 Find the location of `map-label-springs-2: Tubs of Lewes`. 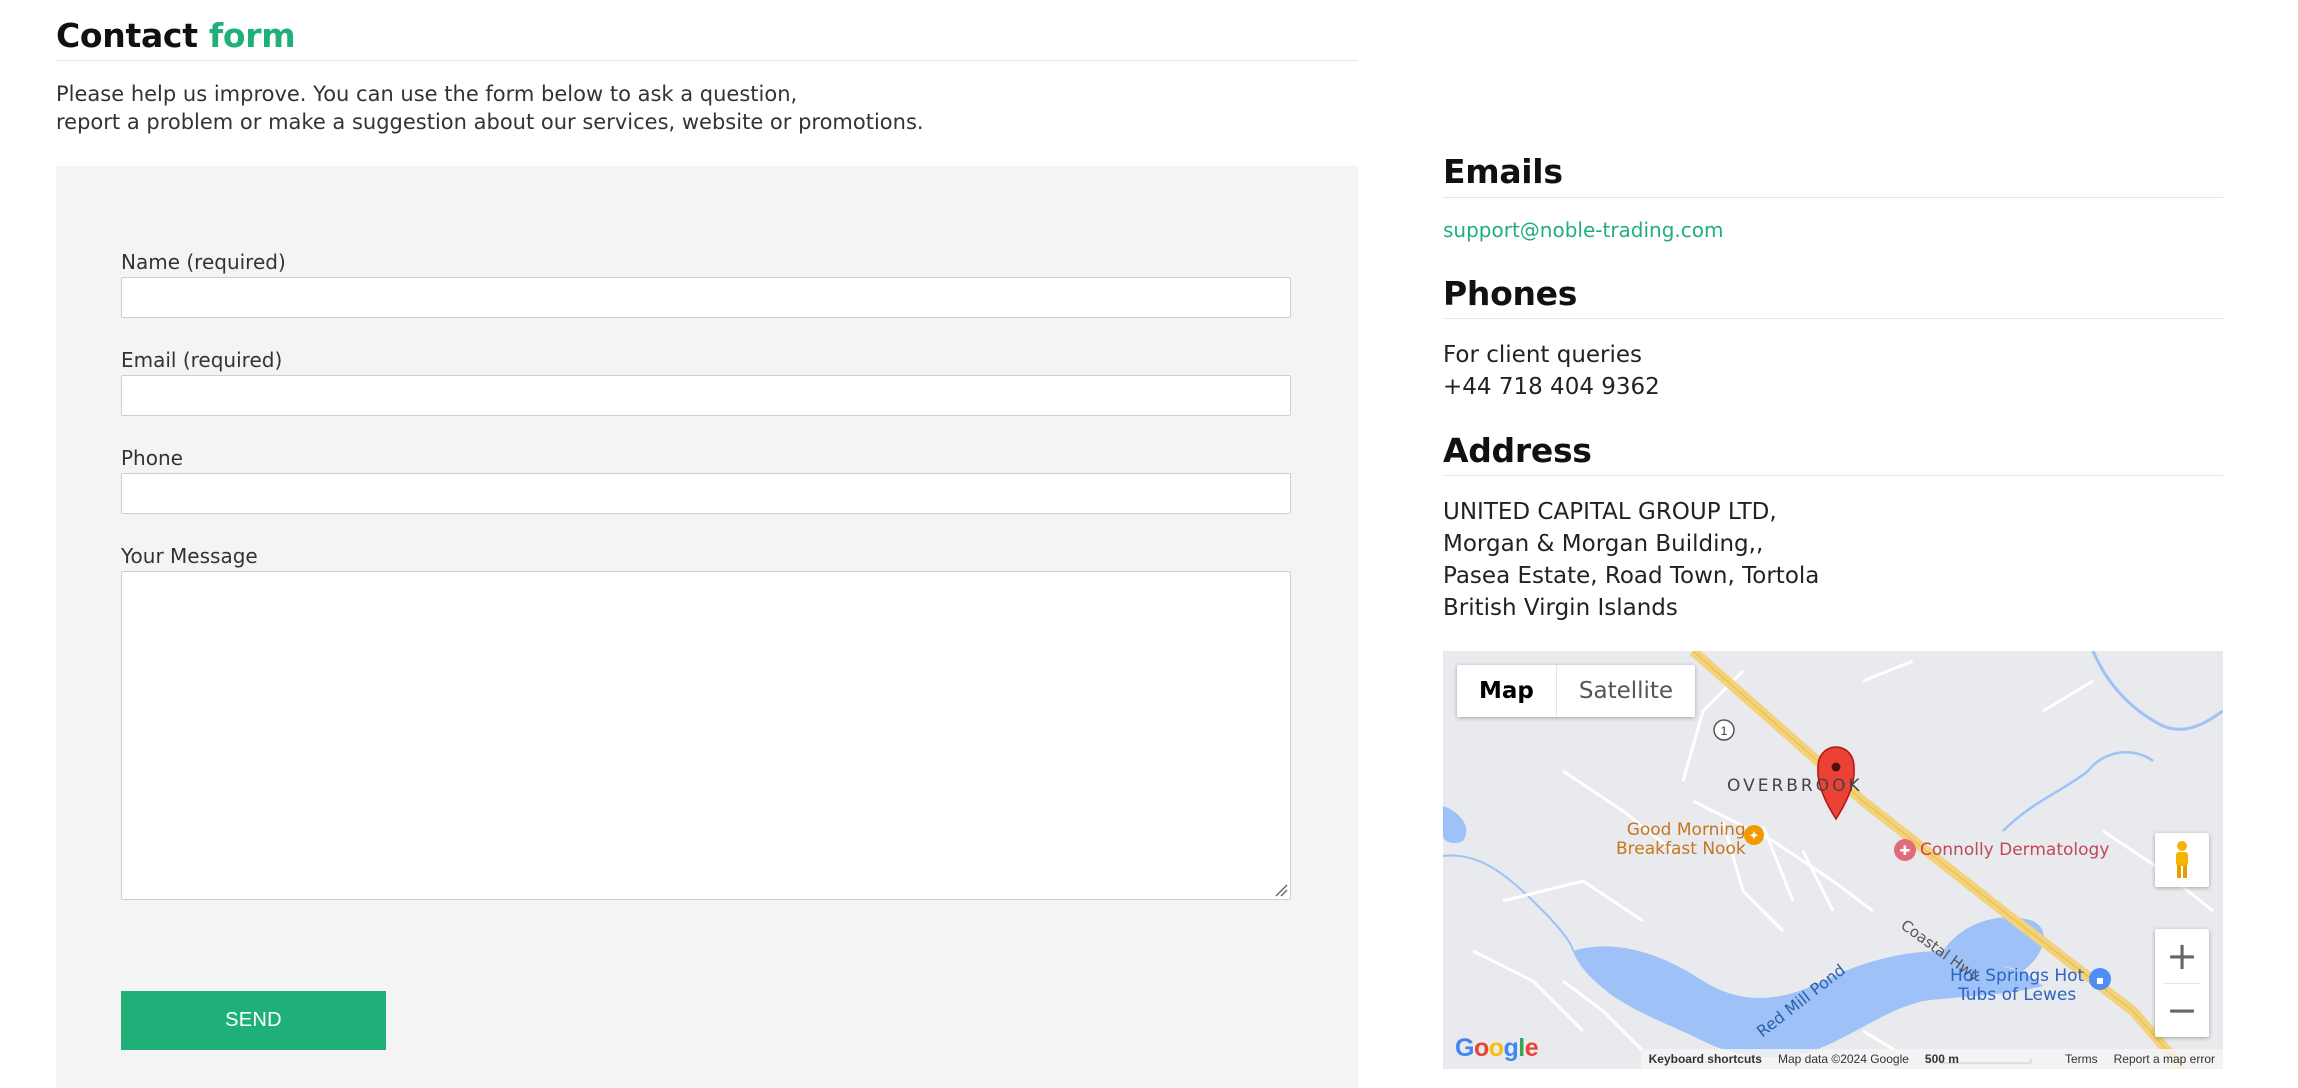

map-label-springs-2: Tubs of Lewes is located at coordinates (2017, 995).